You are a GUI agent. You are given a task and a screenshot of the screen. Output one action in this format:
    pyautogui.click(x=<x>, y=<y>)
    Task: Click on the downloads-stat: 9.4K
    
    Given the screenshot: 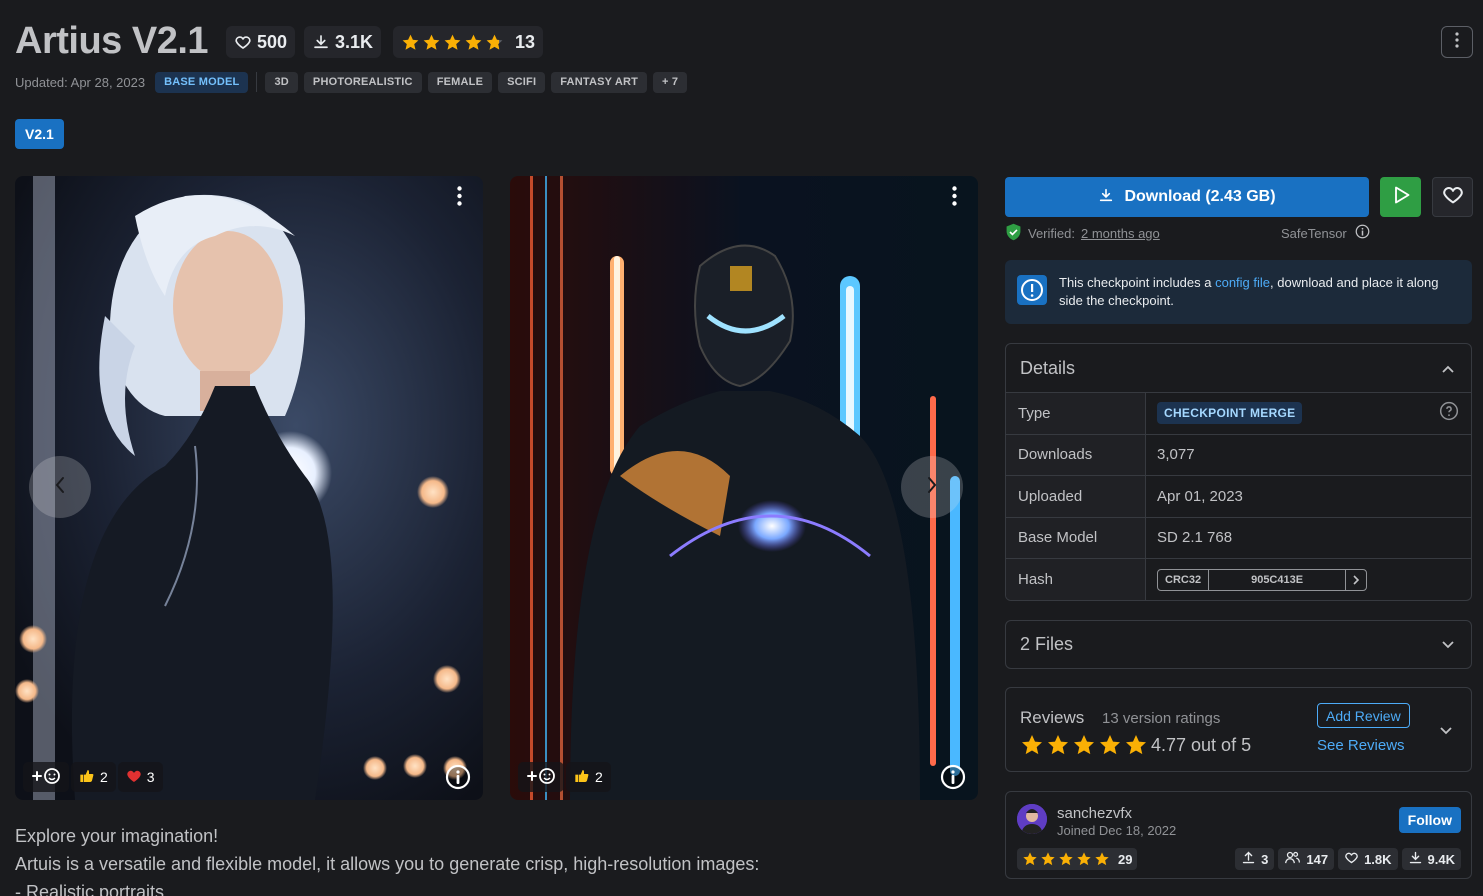 What is the action you would take?
    pyautogui.click(x=1431, y=859)
    